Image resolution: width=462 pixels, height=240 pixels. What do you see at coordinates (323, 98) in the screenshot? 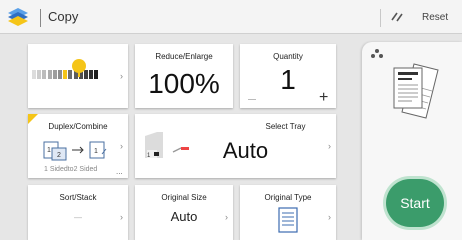
I see `quantity-plus-button: +` at bounding box center [323, 98].